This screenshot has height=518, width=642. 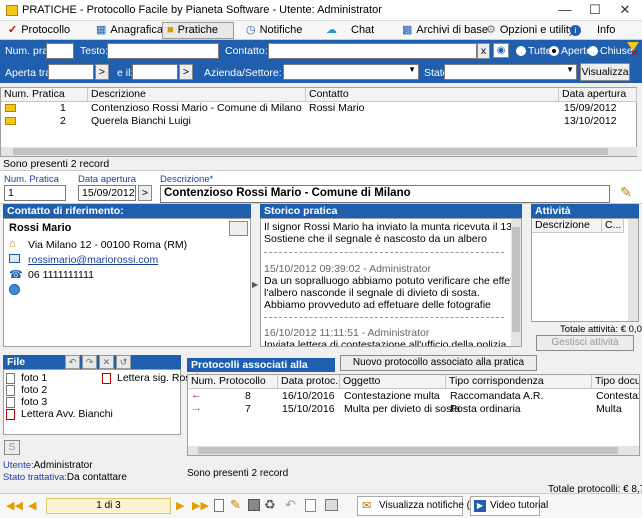 What do you see at coordinates (521, 51) in the screenshot?
I see `radio-tutte` at bounding box center [521, 51].